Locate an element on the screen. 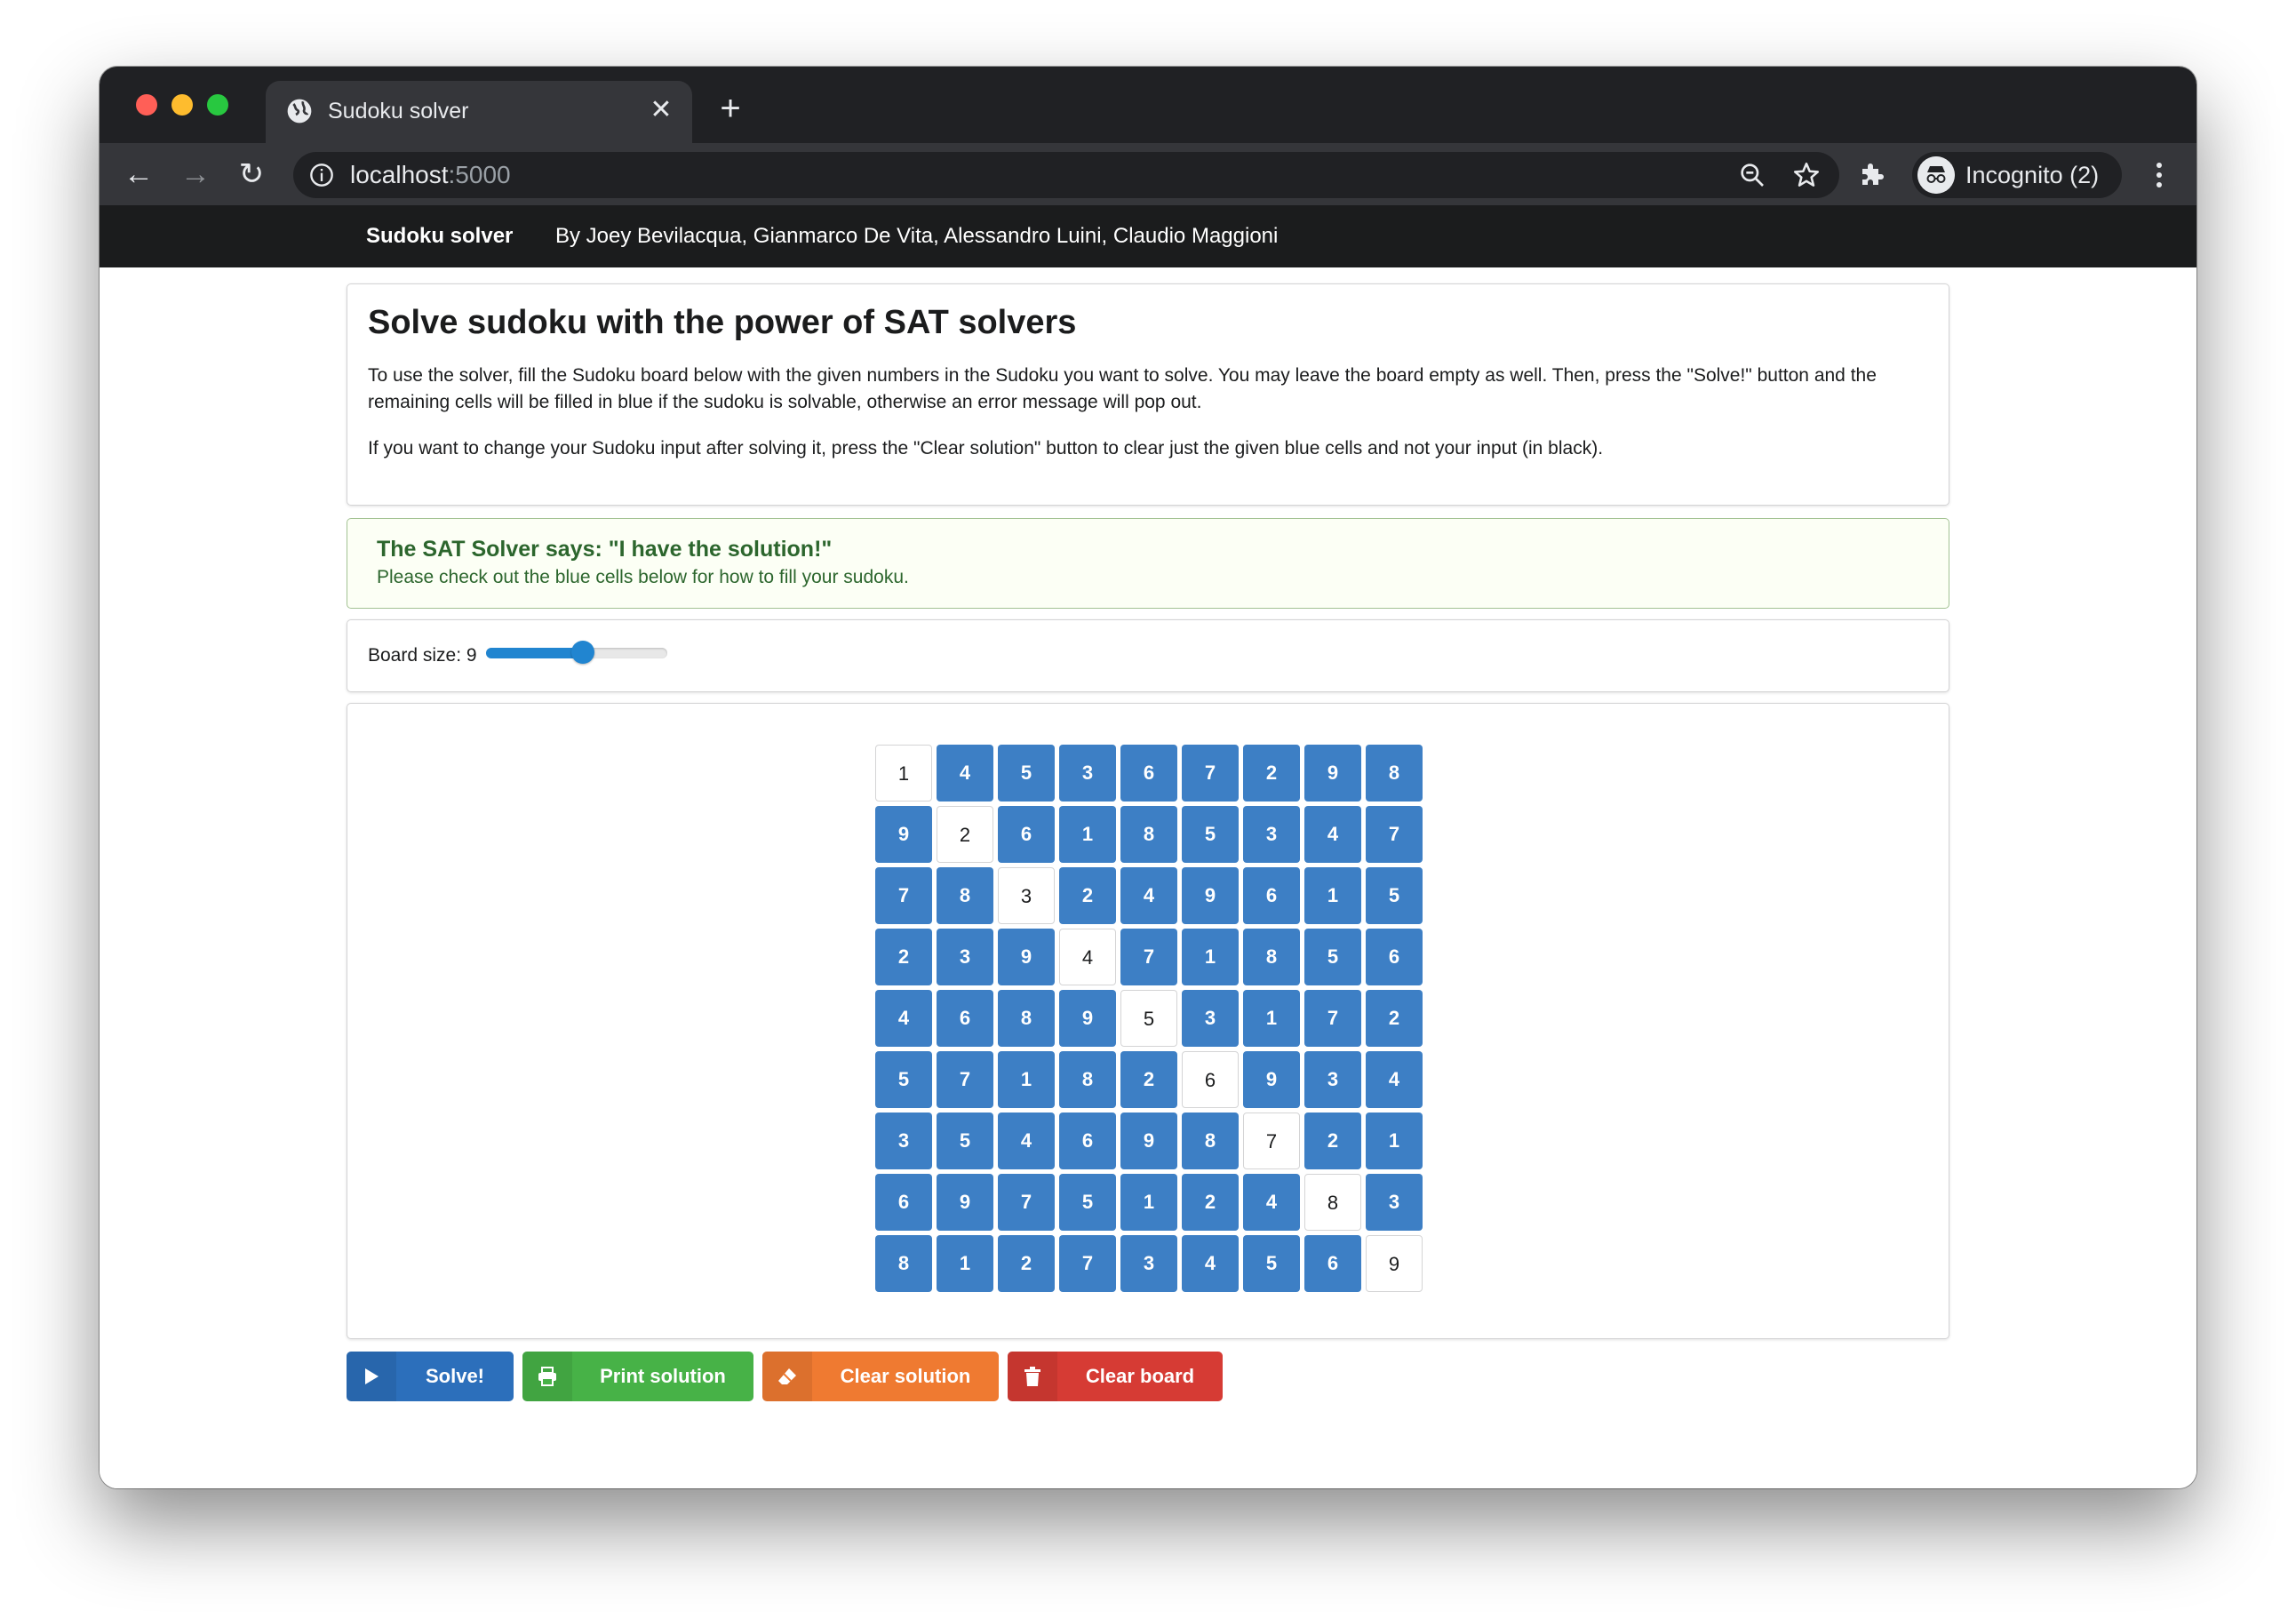 Image resolution: width=2296 pixels, height=1619 pixels. url-text: localhost:5000 is located at coordinates (431, 175).